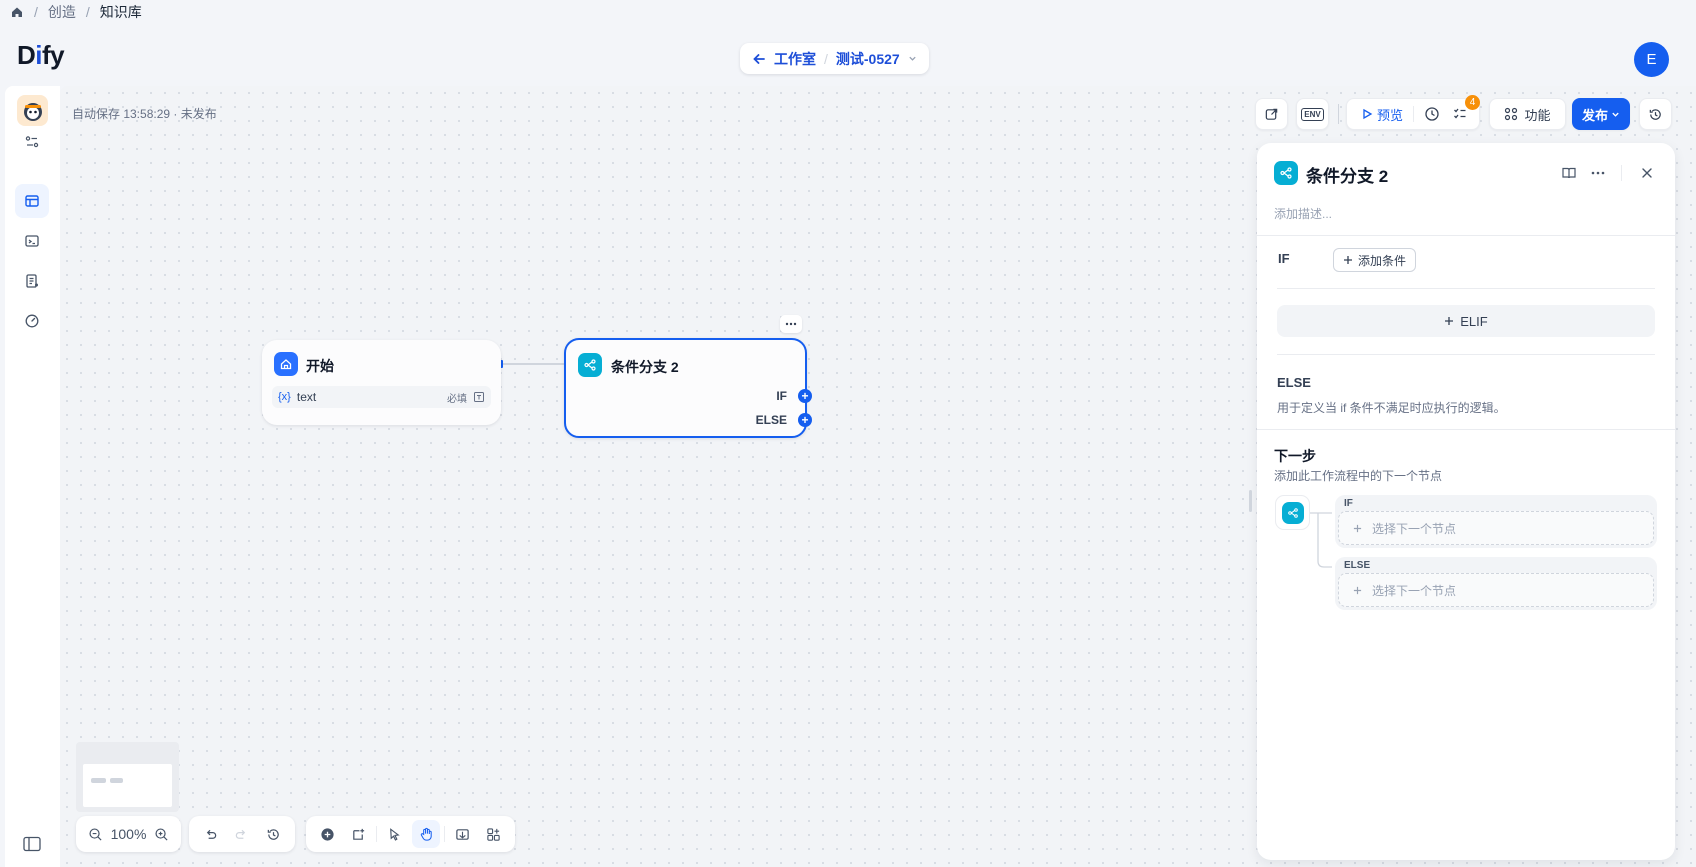 This screenshot has width=1696, height=867. Describe the element at coordinates (17, 12) in the screenshot. I see `home-icon` at that location.